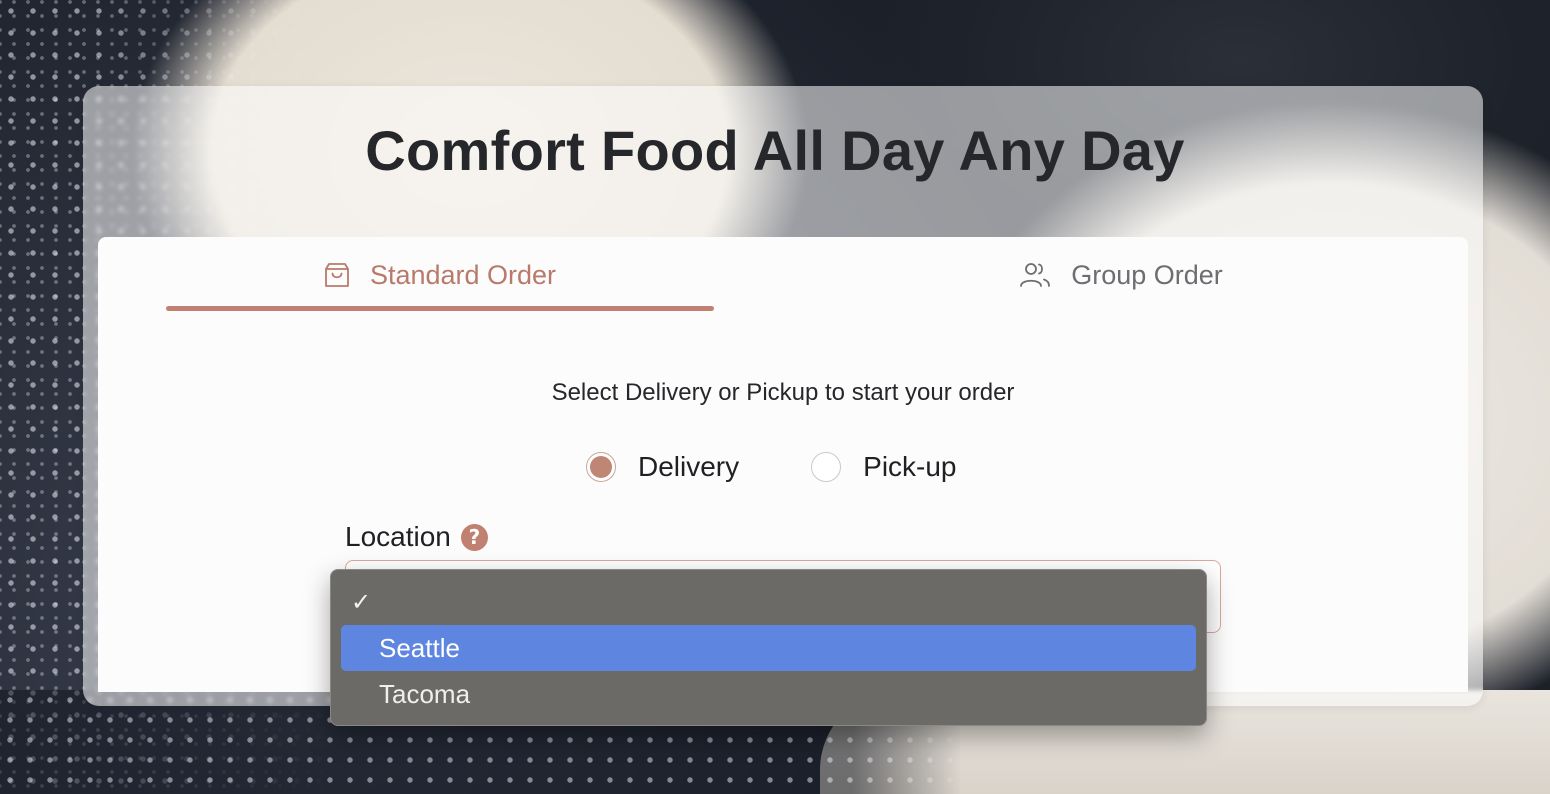 This screenshot has height=794, width=1550. I want to click on tab-standard-order: Standard Order, so click(440, 275).